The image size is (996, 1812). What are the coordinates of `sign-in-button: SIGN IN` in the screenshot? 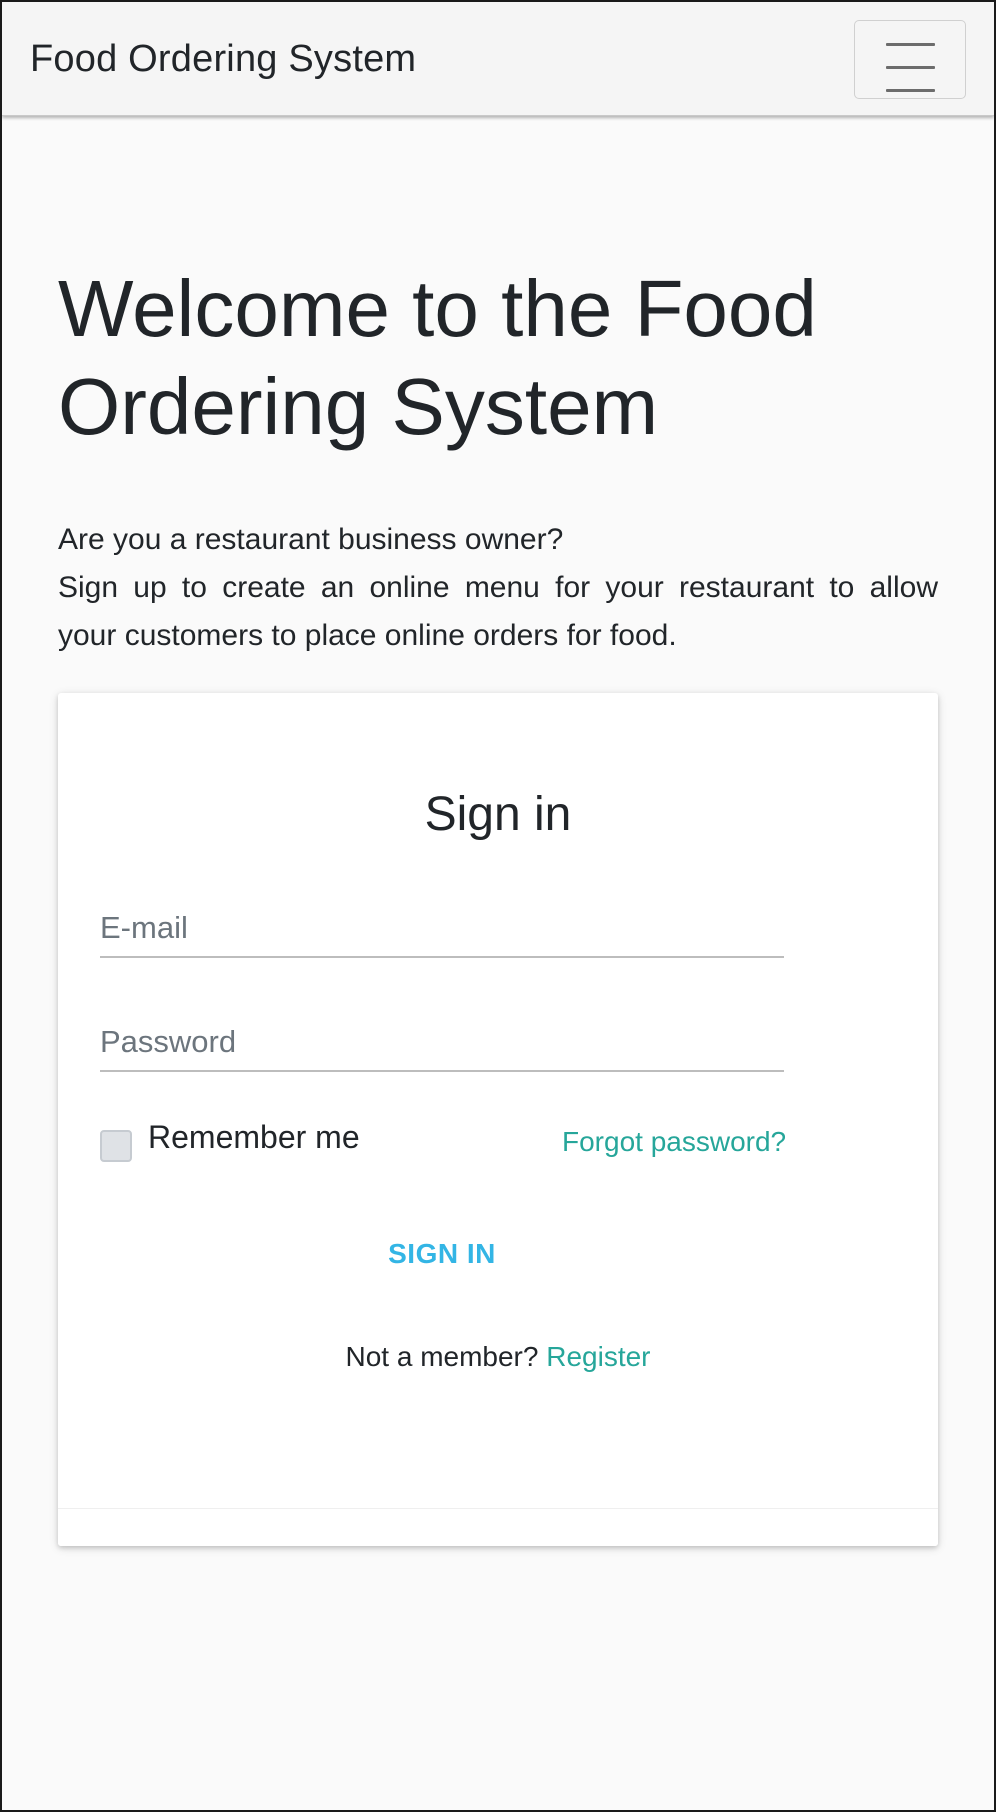 It's located at (442, 1254).